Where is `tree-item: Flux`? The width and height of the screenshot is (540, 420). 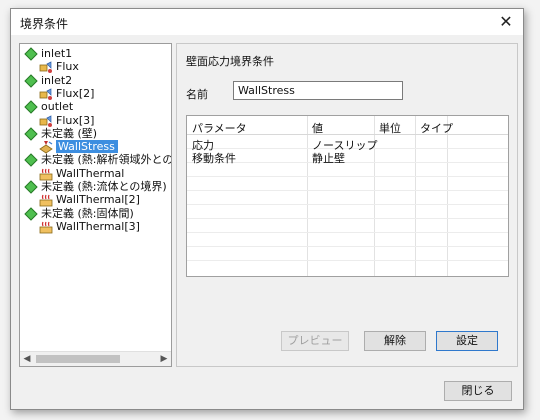
tree-item: Flux is located at coordinates (59, 67).